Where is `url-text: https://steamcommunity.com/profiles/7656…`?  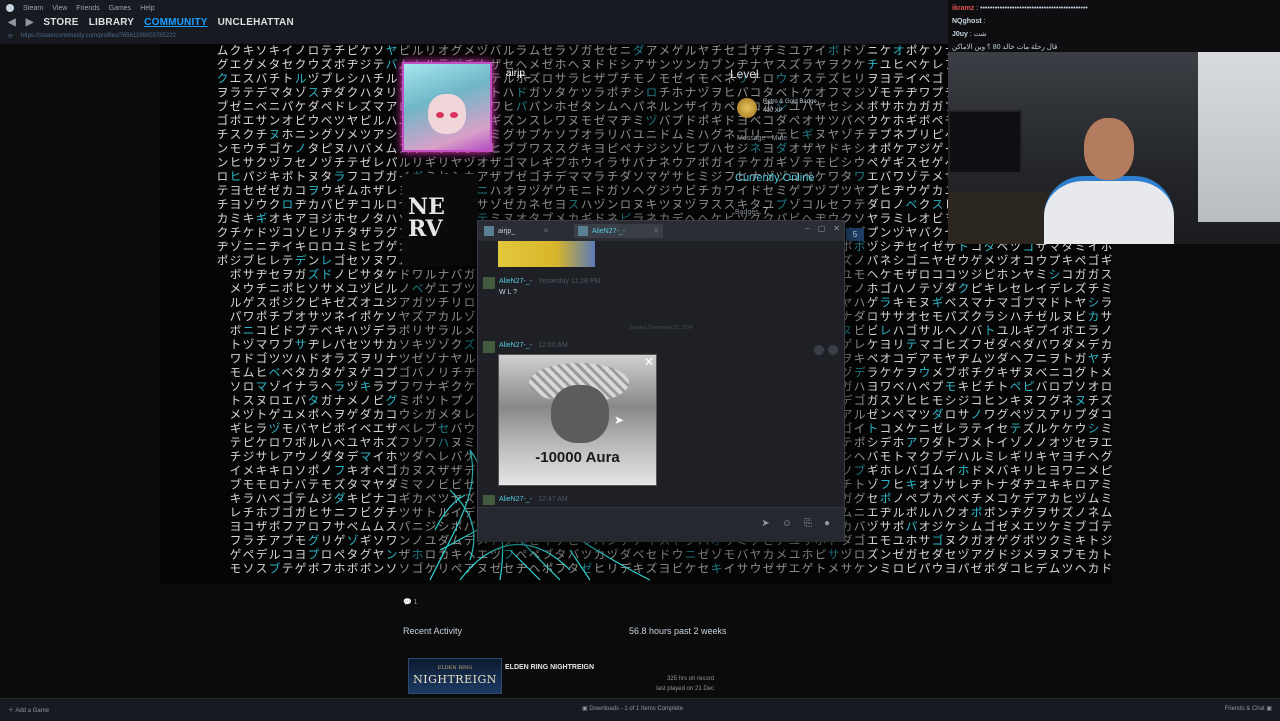 url-text: https://steamcommunity.com/profiles/7656… is located at coordinates (98, 36).